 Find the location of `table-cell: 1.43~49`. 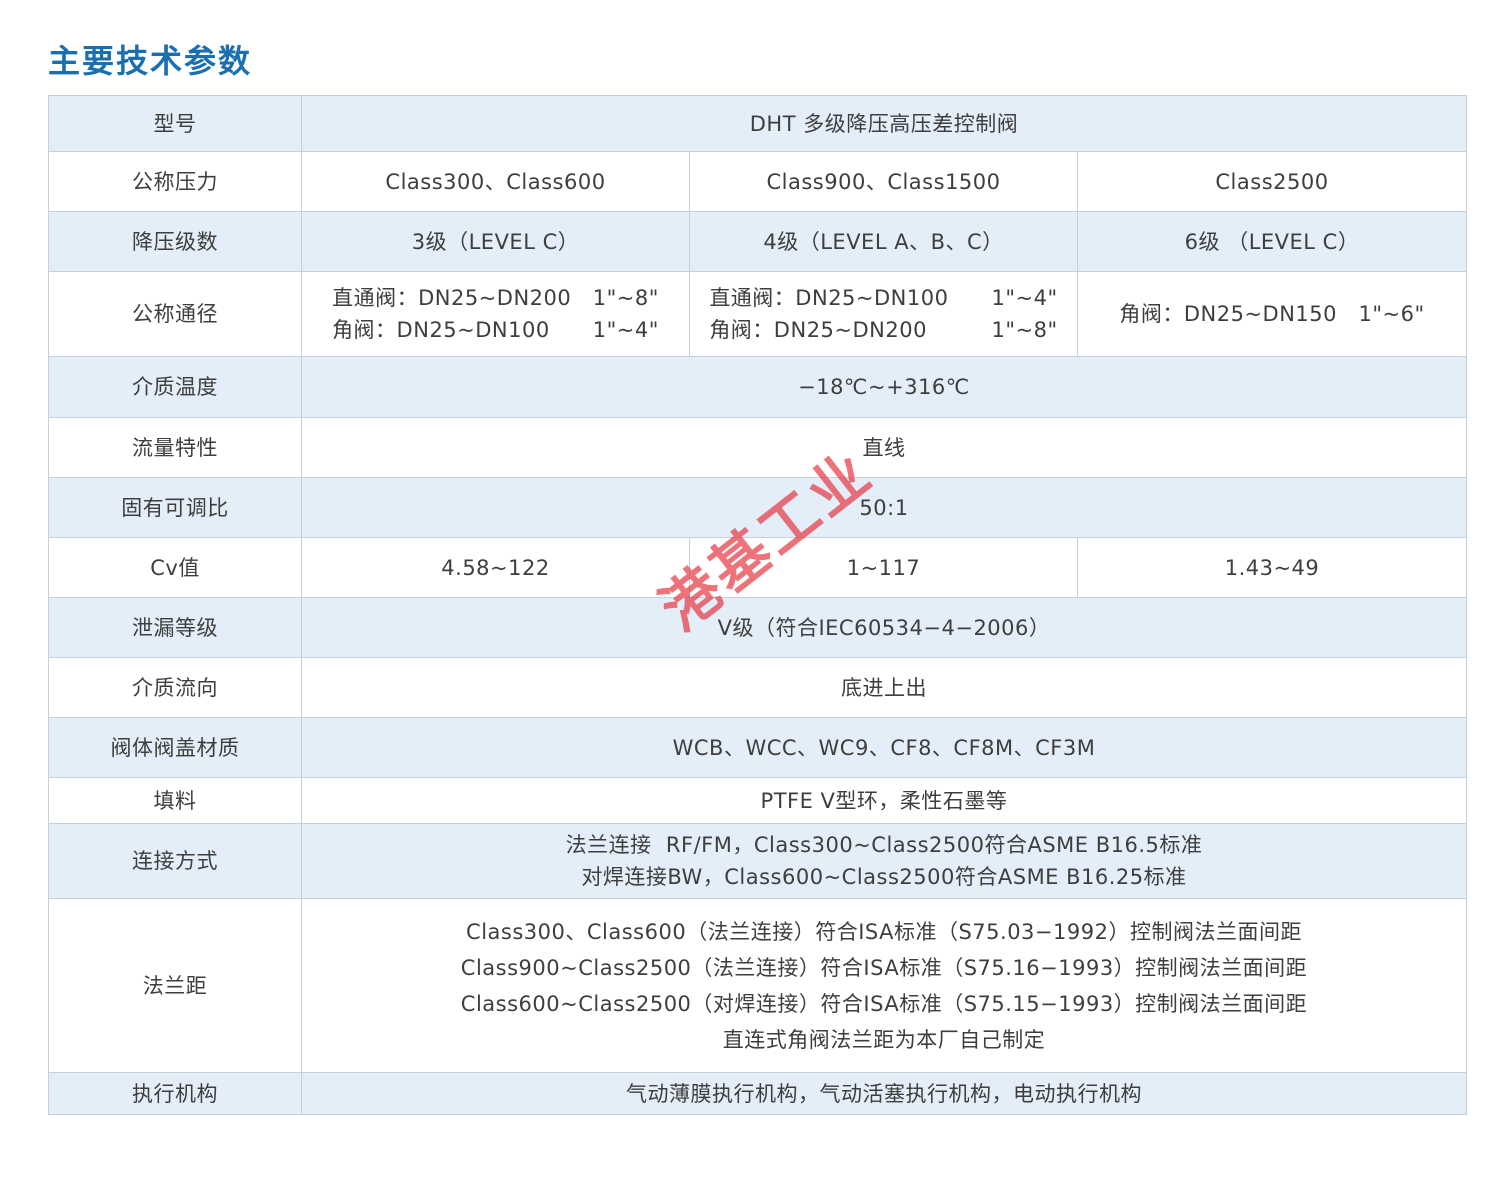

table-cell: 1.43~49 is located at coordinates (1272, 567).